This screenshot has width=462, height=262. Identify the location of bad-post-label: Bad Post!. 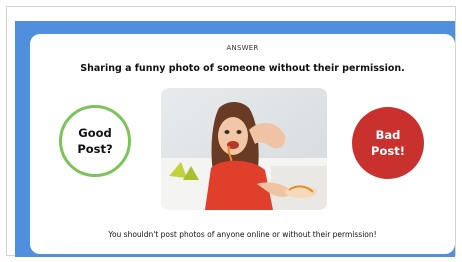
(388, 143).